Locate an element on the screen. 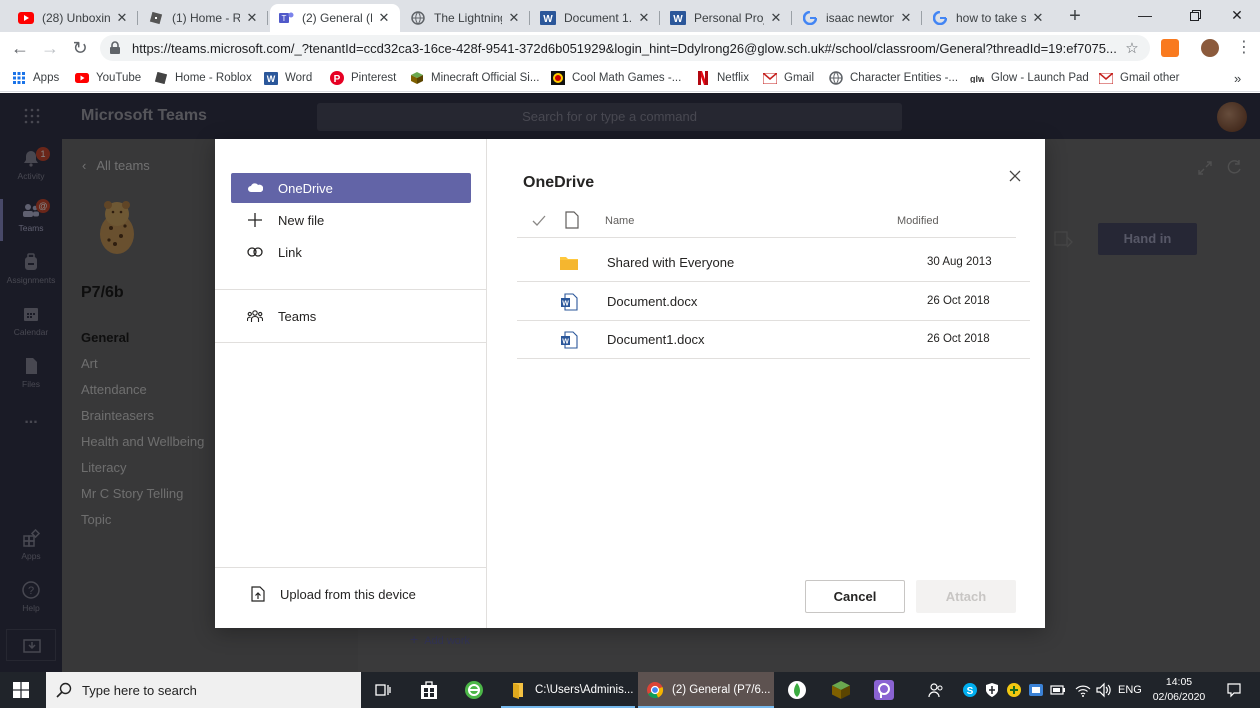 This screenshot has width=1260, height=708. store-icon is located at coordinates (429, 690).